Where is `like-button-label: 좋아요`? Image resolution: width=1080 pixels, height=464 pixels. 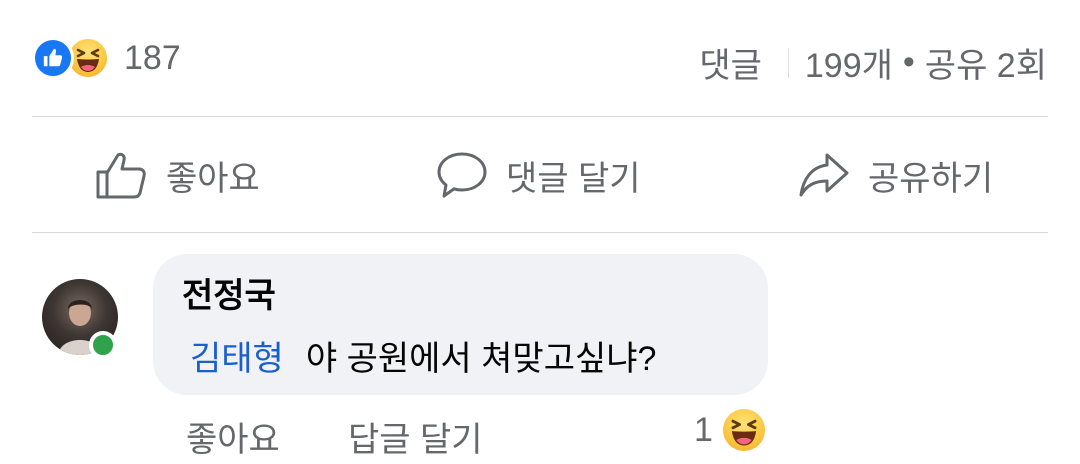
like-button-label: 좋아요 is located at coordinates (213, 178).